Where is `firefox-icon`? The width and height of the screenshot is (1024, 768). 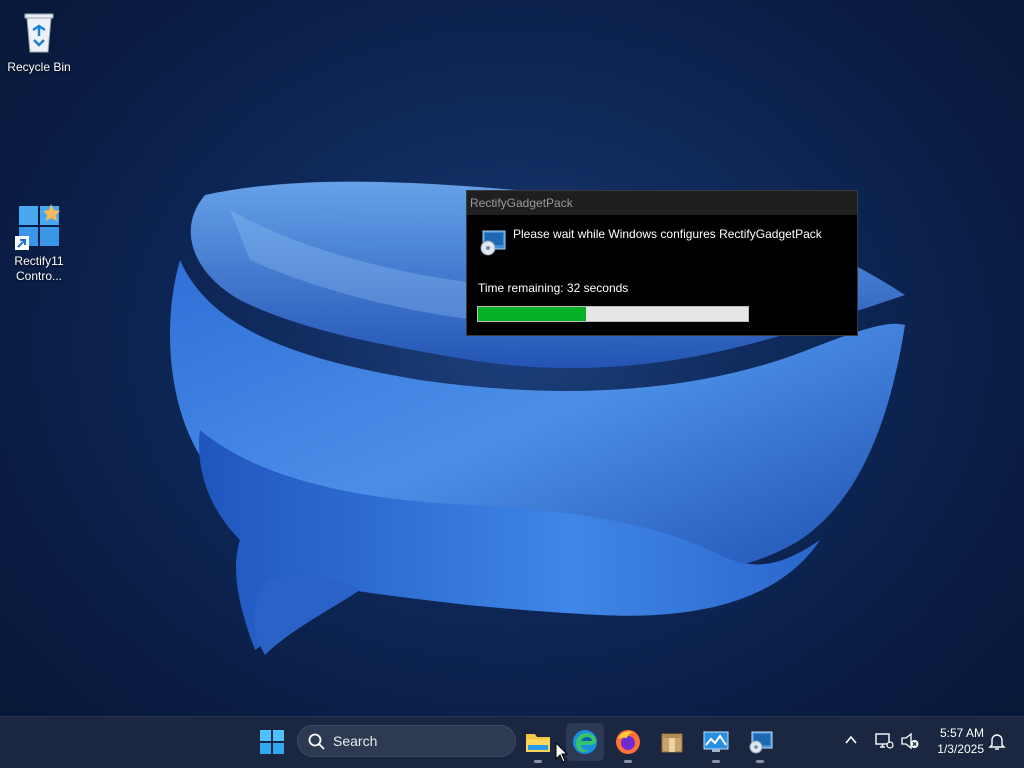
firefox-icon is located at coordinates (628, 742).